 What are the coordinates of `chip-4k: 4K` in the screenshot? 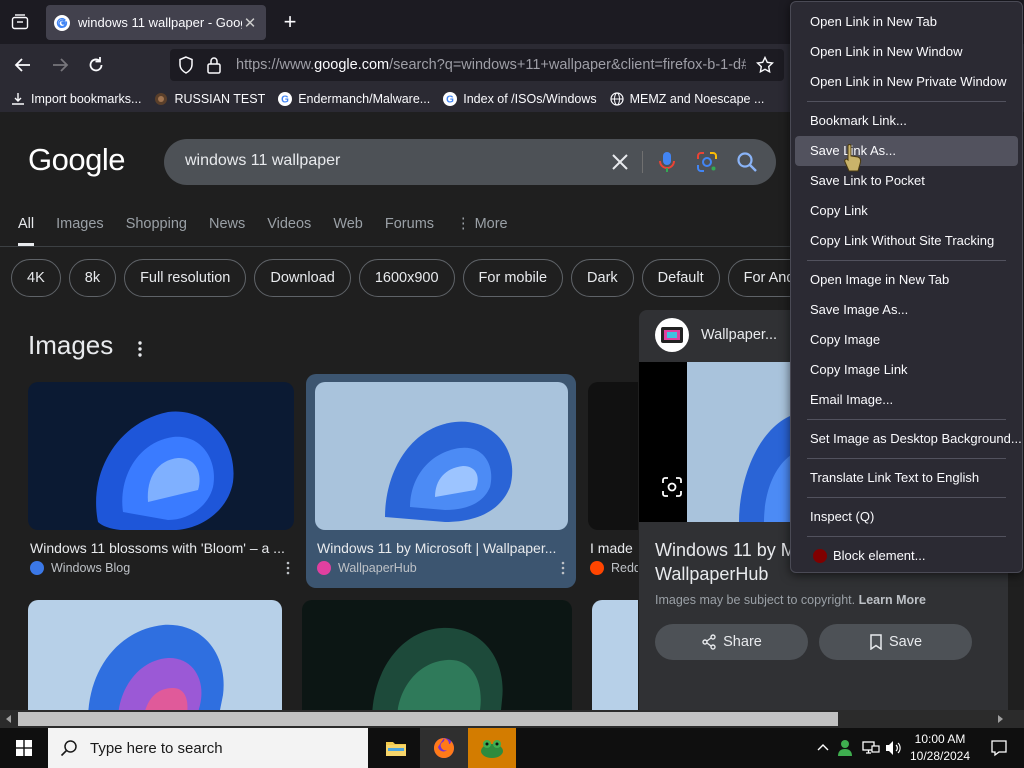 It's located at (36, 278).